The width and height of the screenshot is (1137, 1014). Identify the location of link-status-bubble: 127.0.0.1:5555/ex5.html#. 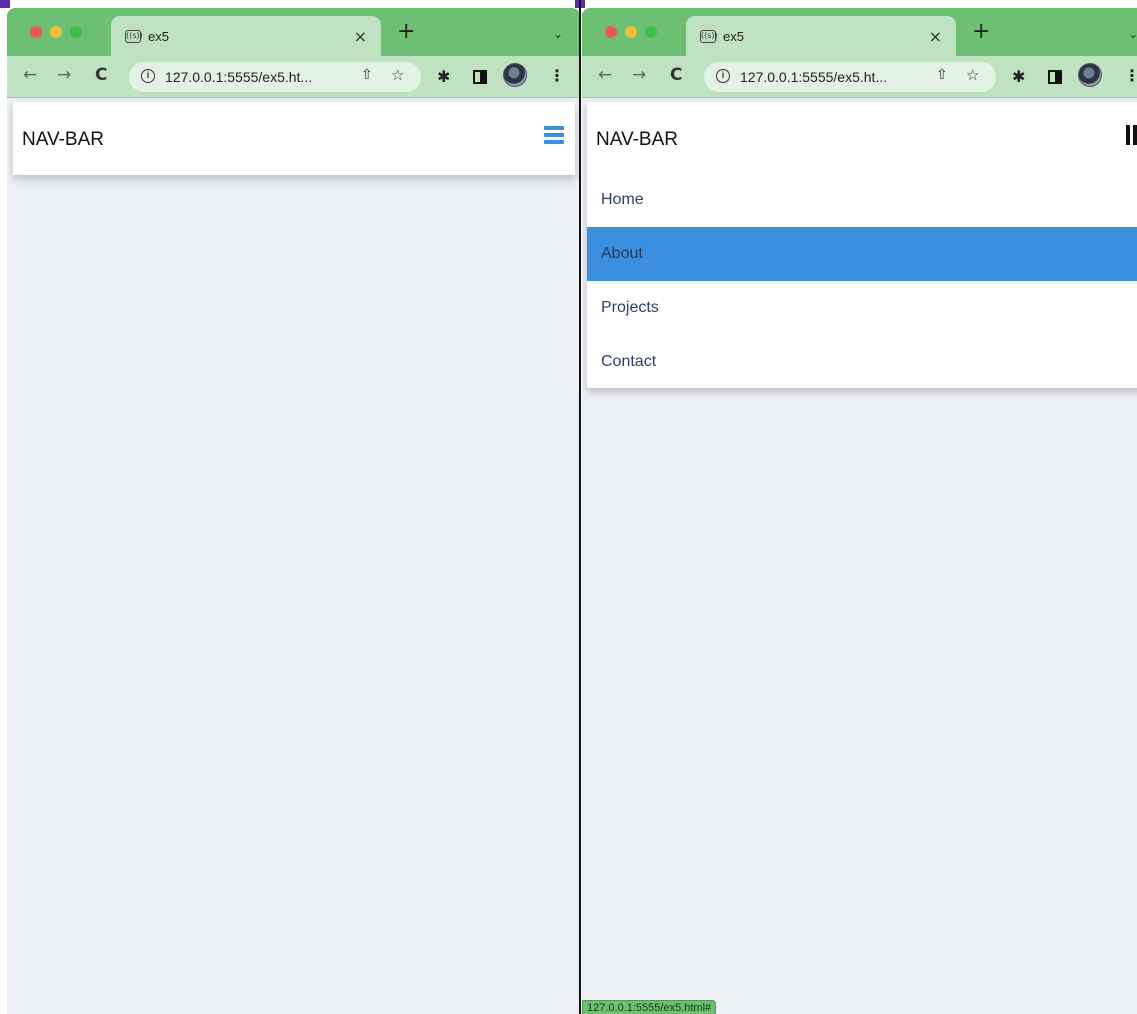
(649, 1007).